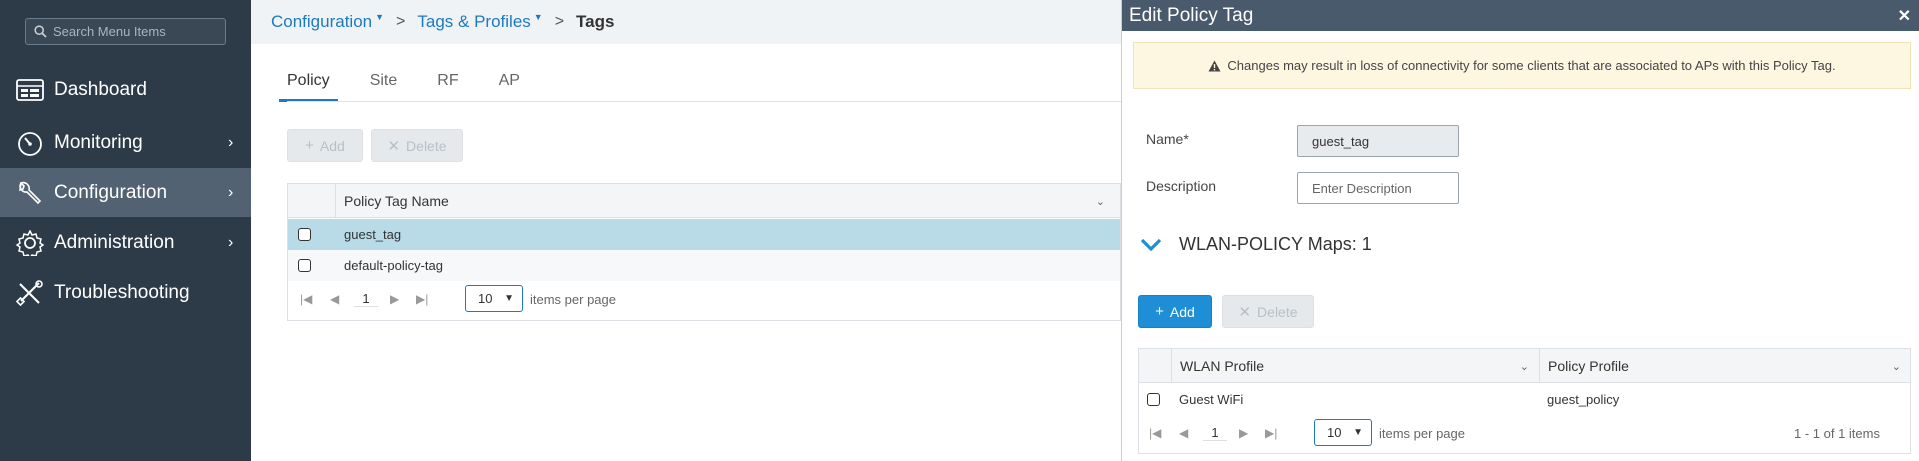 The width and height of the screenshot is (1919, 461). Describe the element at coordinates (40, 31) in the screenshot. I see `search-icon` at that location.